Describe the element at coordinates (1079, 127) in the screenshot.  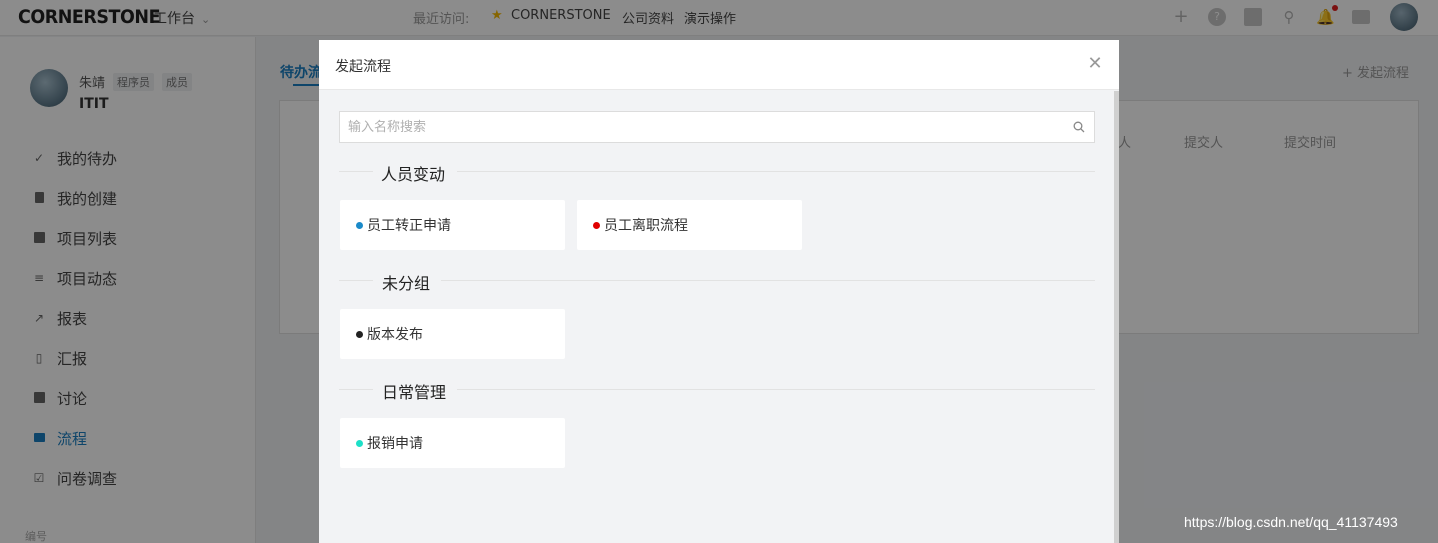
I see `search-icon` at that location.